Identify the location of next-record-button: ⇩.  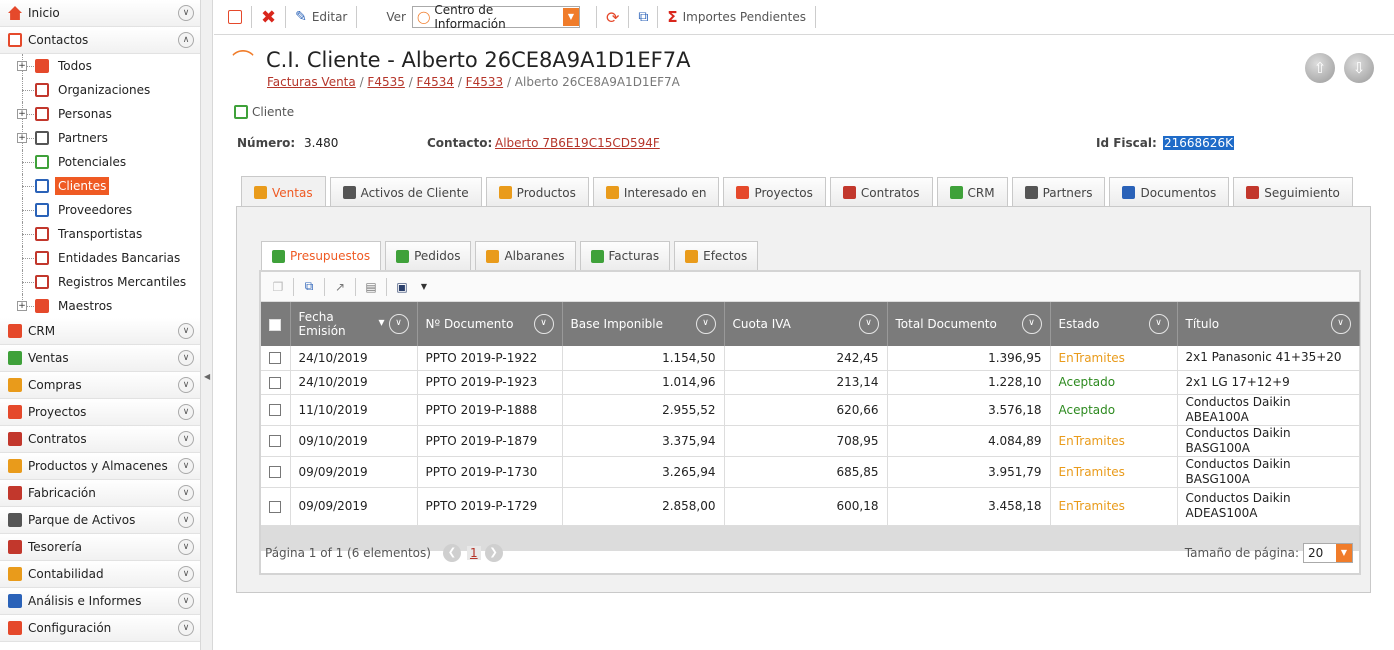
(1359, 68).